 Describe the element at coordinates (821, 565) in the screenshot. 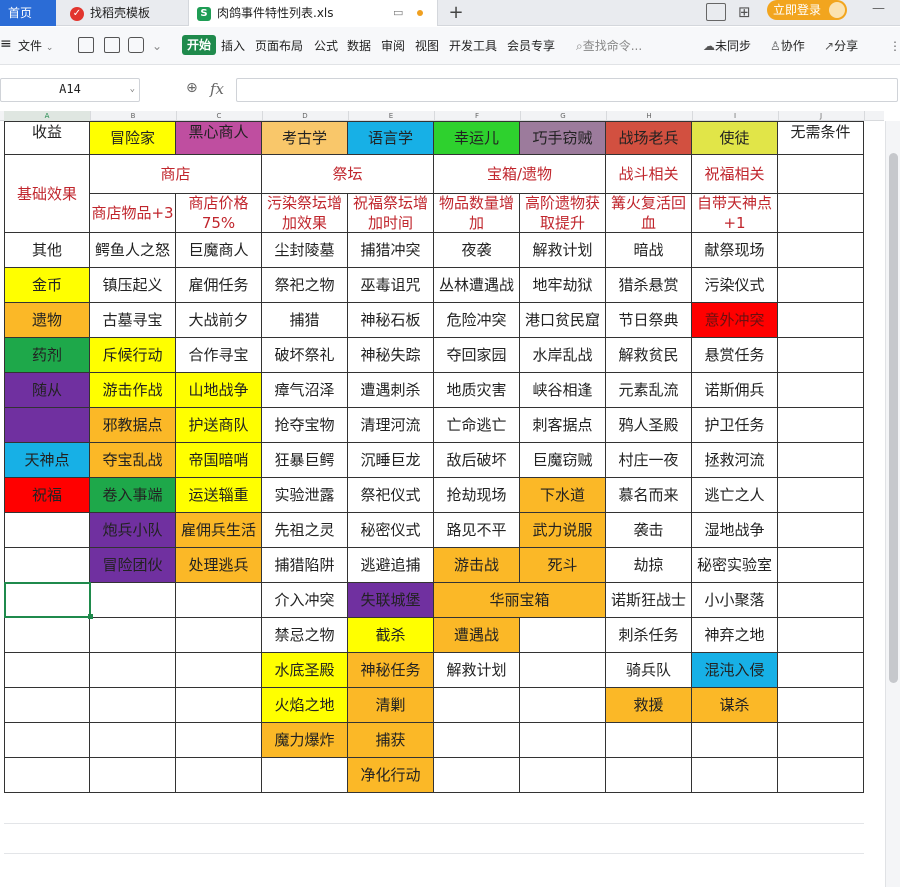

I see `cell-j13` at that location.